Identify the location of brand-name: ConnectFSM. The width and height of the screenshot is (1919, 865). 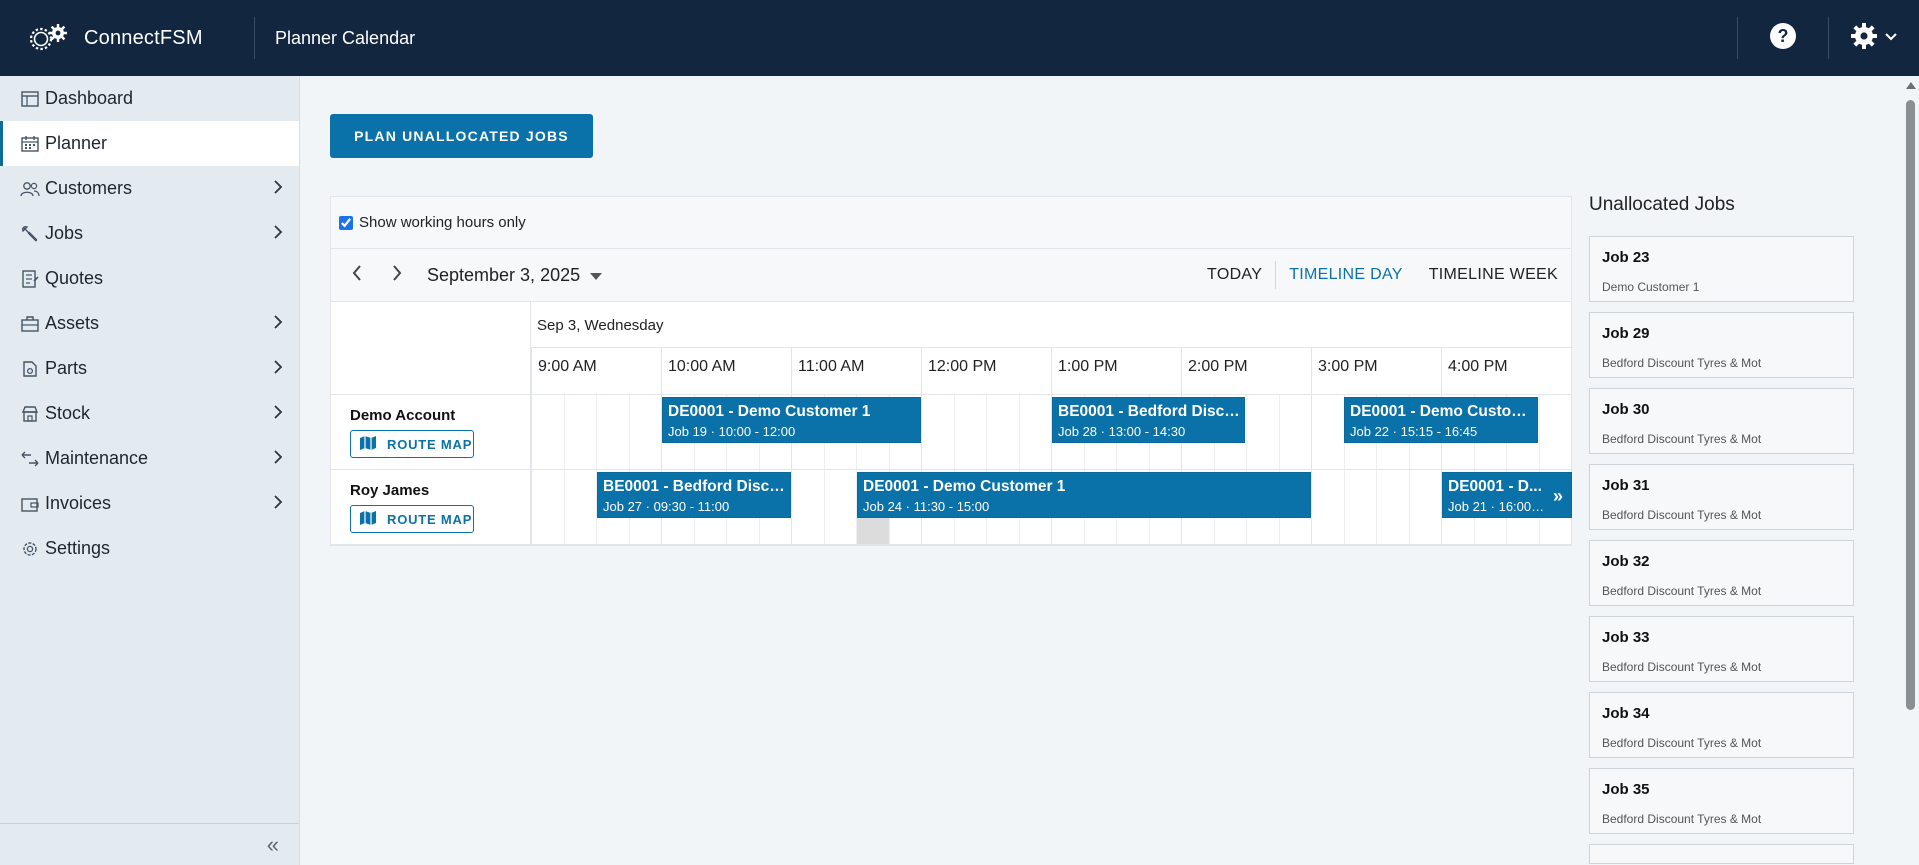
(143, 37).